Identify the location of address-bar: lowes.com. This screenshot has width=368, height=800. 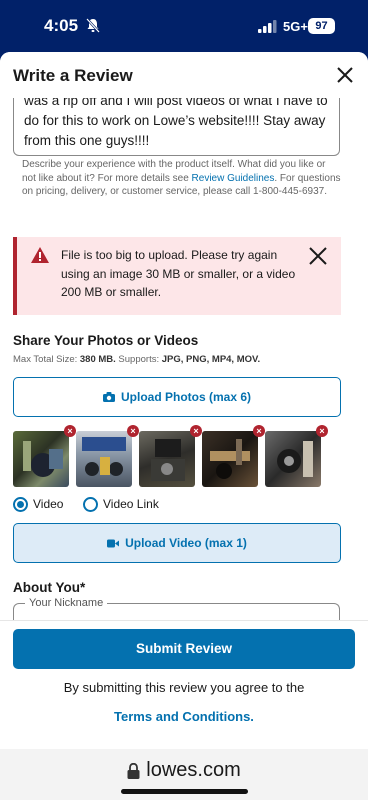
(184, 770).